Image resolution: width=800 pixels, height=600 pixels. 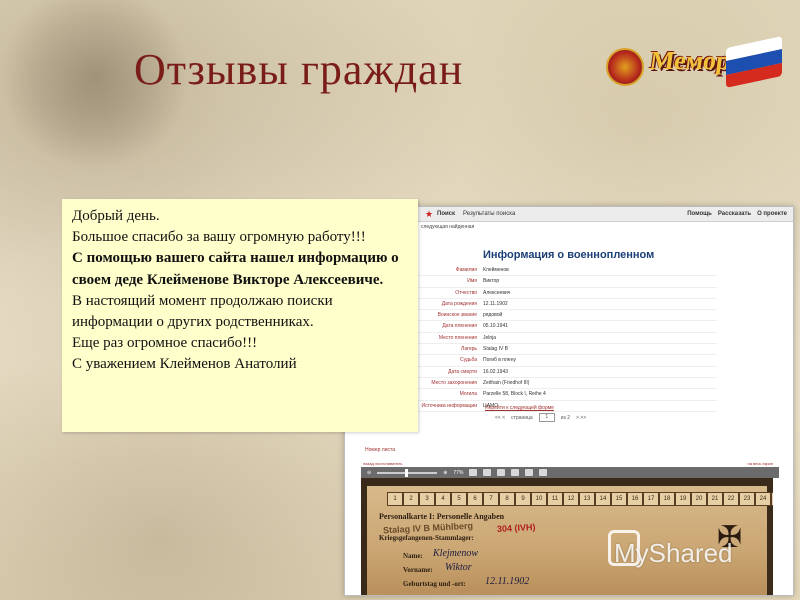 What do you see at coordinates (165, 343) in the screenshot?
I see `letter-line: Еще раз огромное спасибо!!!` at bounding box center [165, 343].